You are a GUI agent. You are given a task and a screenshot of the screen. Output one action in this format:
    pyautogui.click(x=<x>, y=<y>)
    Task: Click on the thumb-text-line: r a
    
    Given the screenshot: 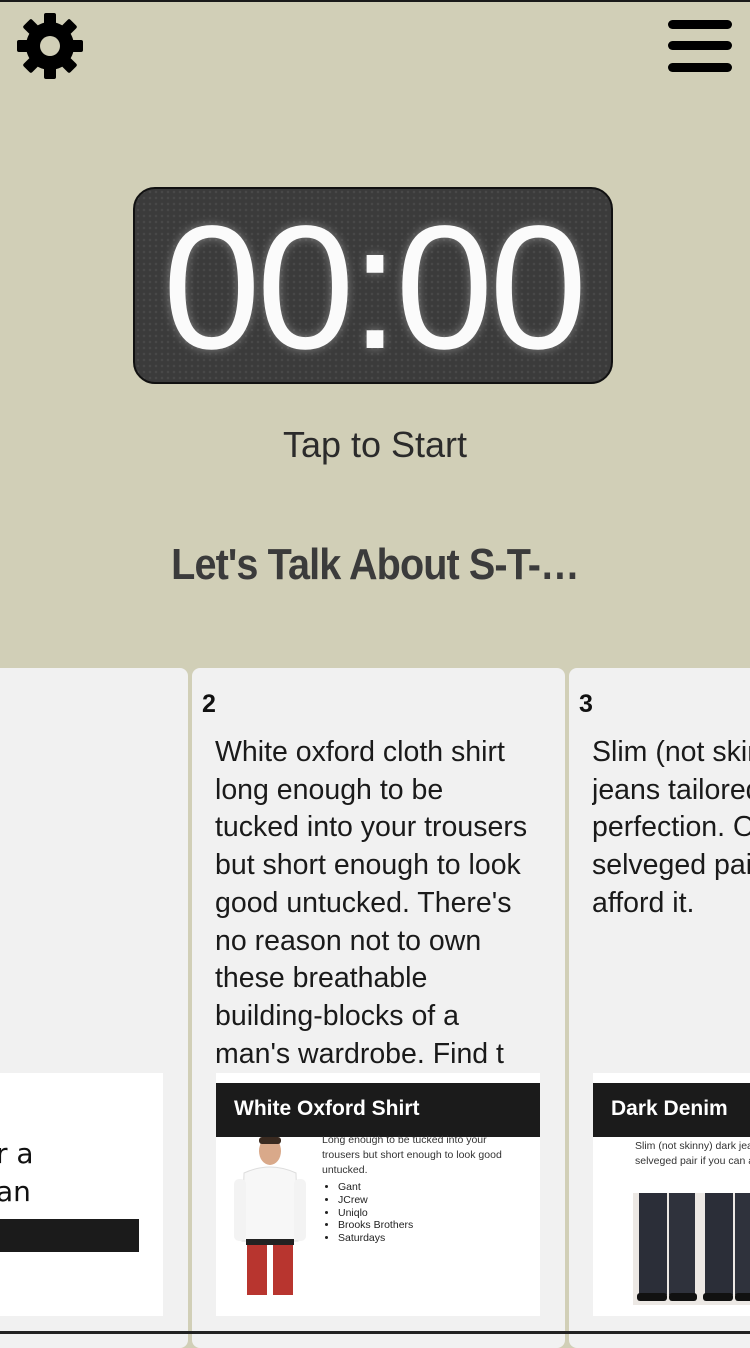 What is the action you would take?
    pyautogui.click(x=17, y=1153)
    